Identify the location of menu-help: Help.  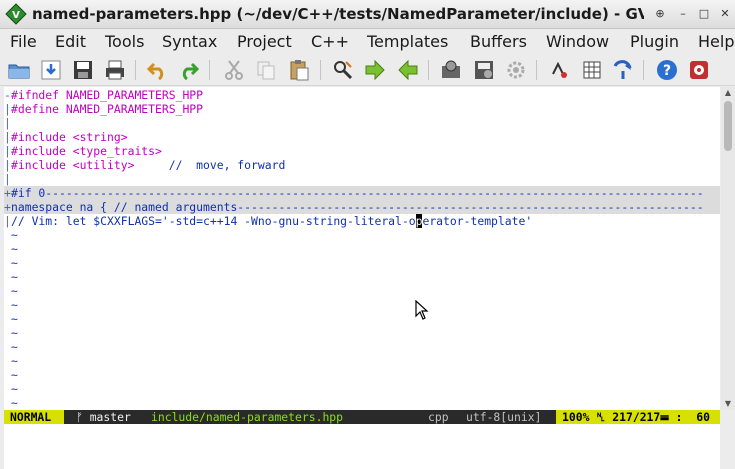
(716, 41).